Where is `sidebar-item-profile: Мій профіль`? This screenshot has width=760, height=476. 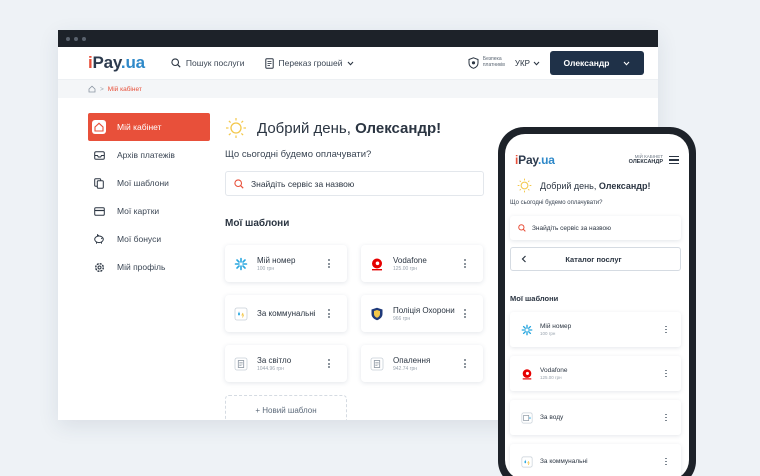 sidebar-item-profile: Мій профіль is located at coordinates (149, 267).